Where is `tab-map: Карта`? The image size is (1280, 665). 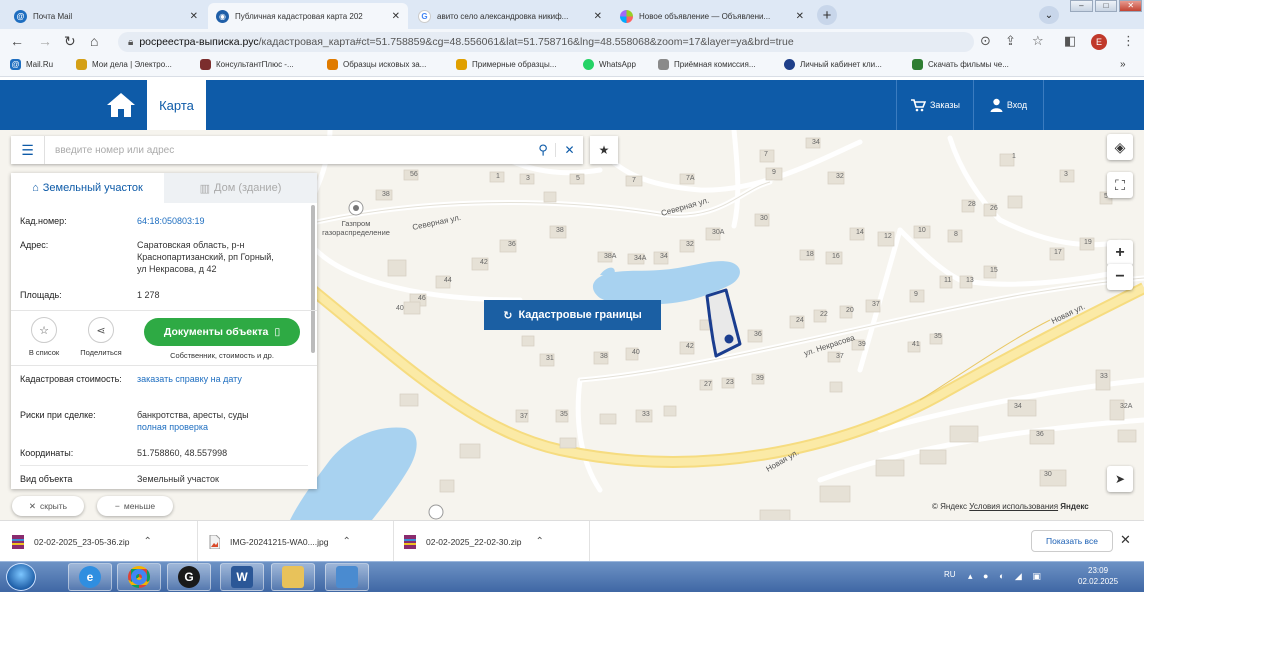 tab-map: Карта is located at coordinates (176, 105).